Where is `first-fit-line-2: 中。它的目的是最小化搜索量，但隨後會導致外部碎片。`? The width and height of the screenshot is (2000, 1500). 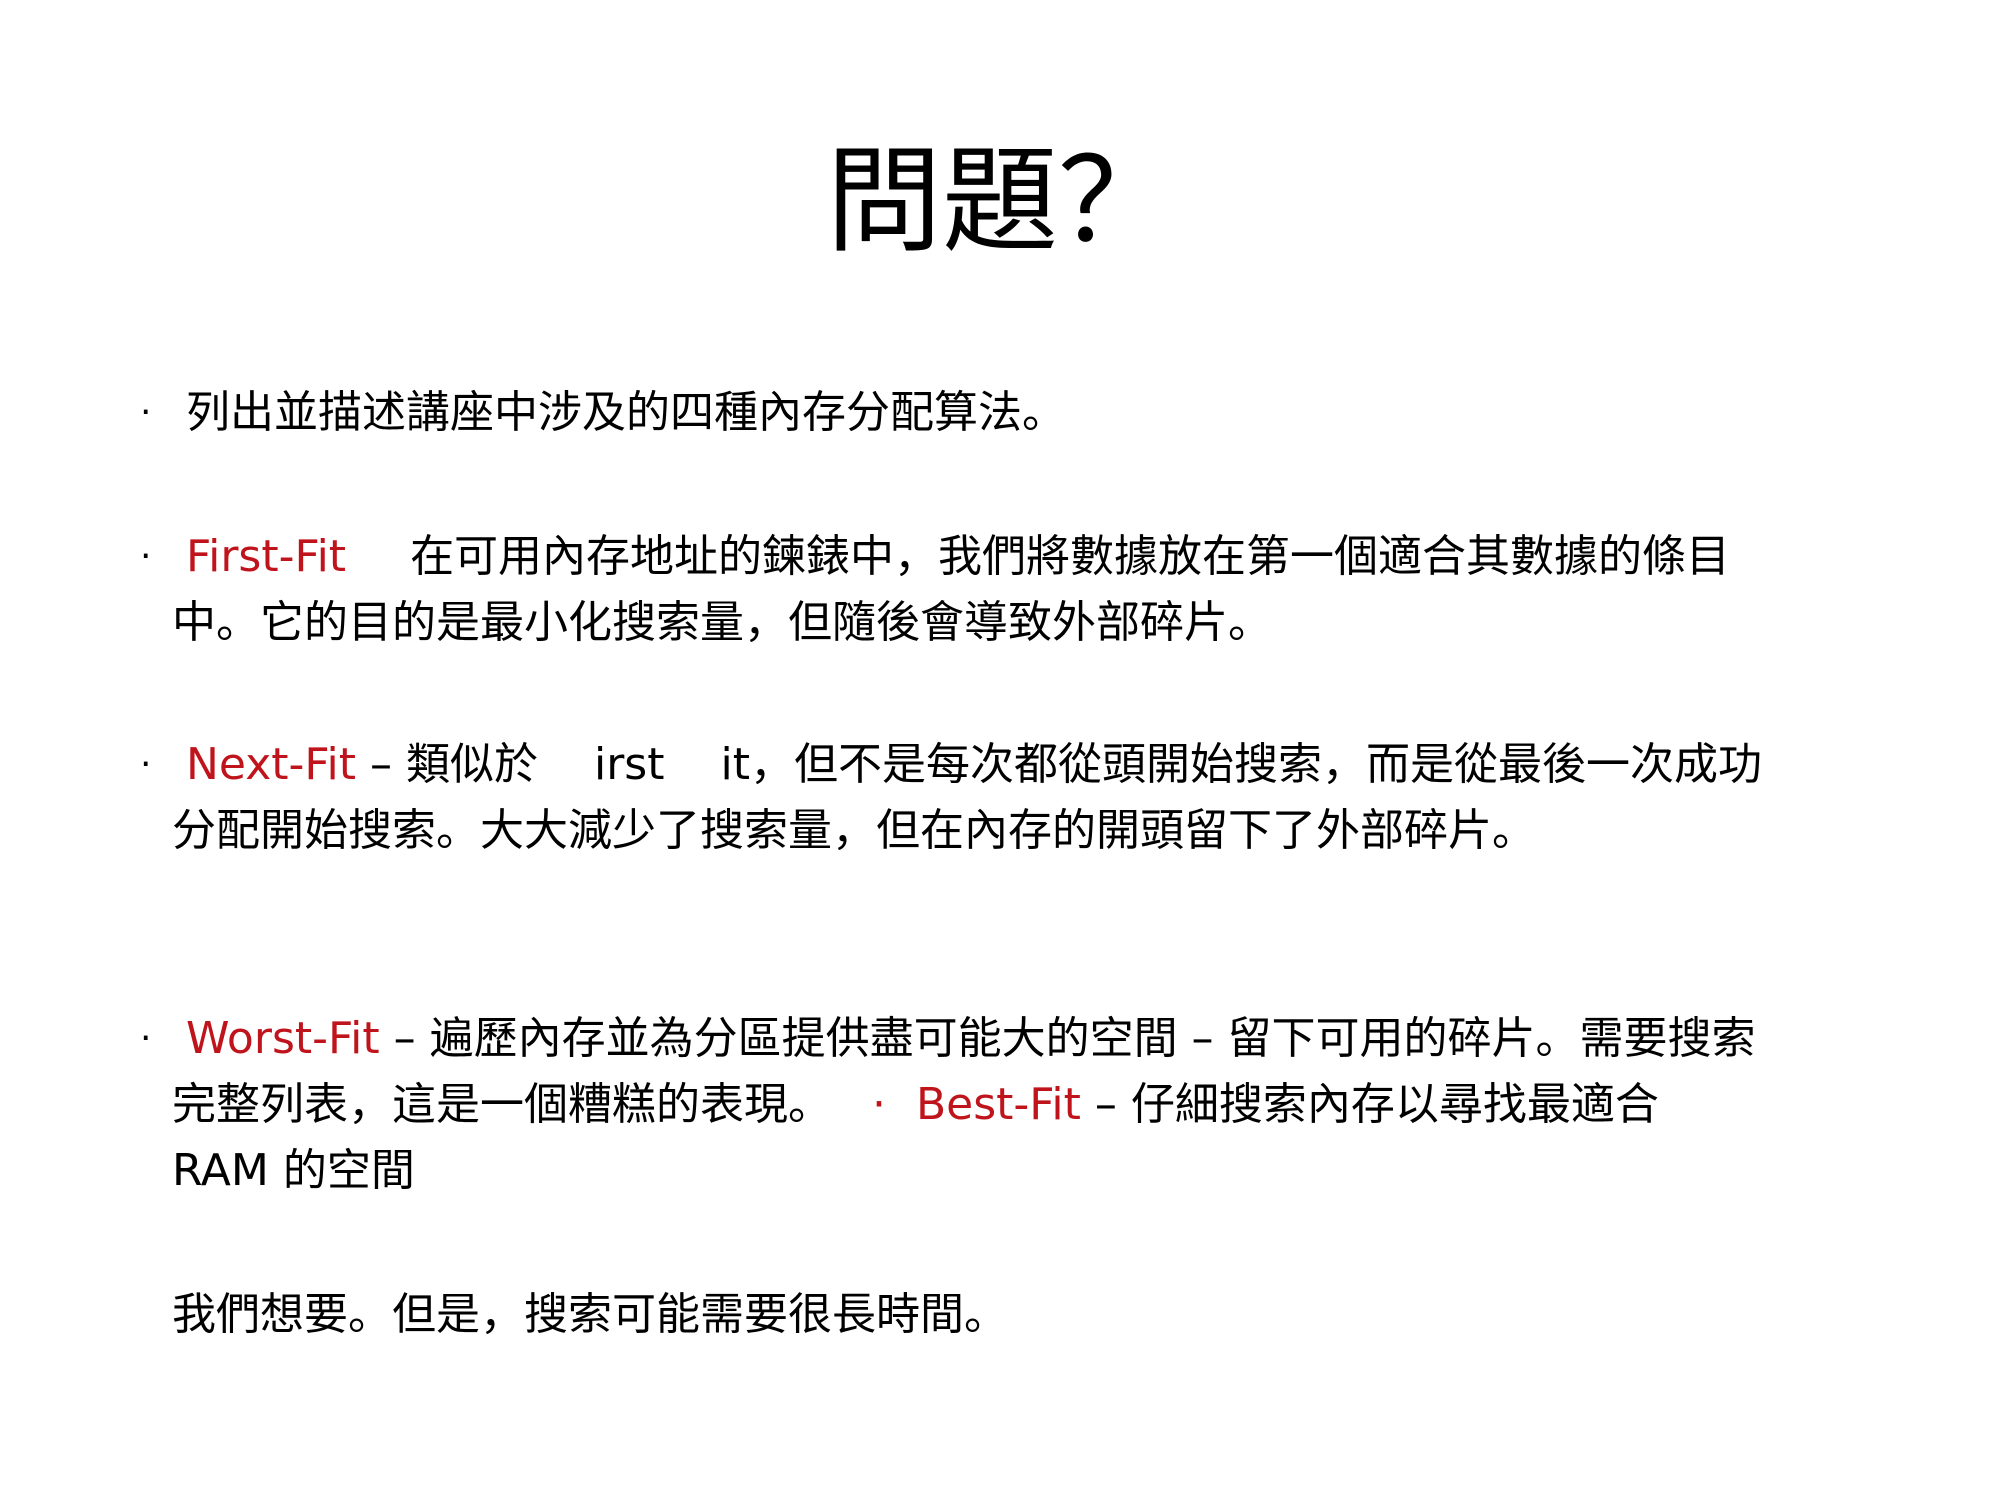
first-fit-line-2: 中。它的目的是最小化搜索量，但隨後會導致外部碎片。 is located at coordinates (722, 622).